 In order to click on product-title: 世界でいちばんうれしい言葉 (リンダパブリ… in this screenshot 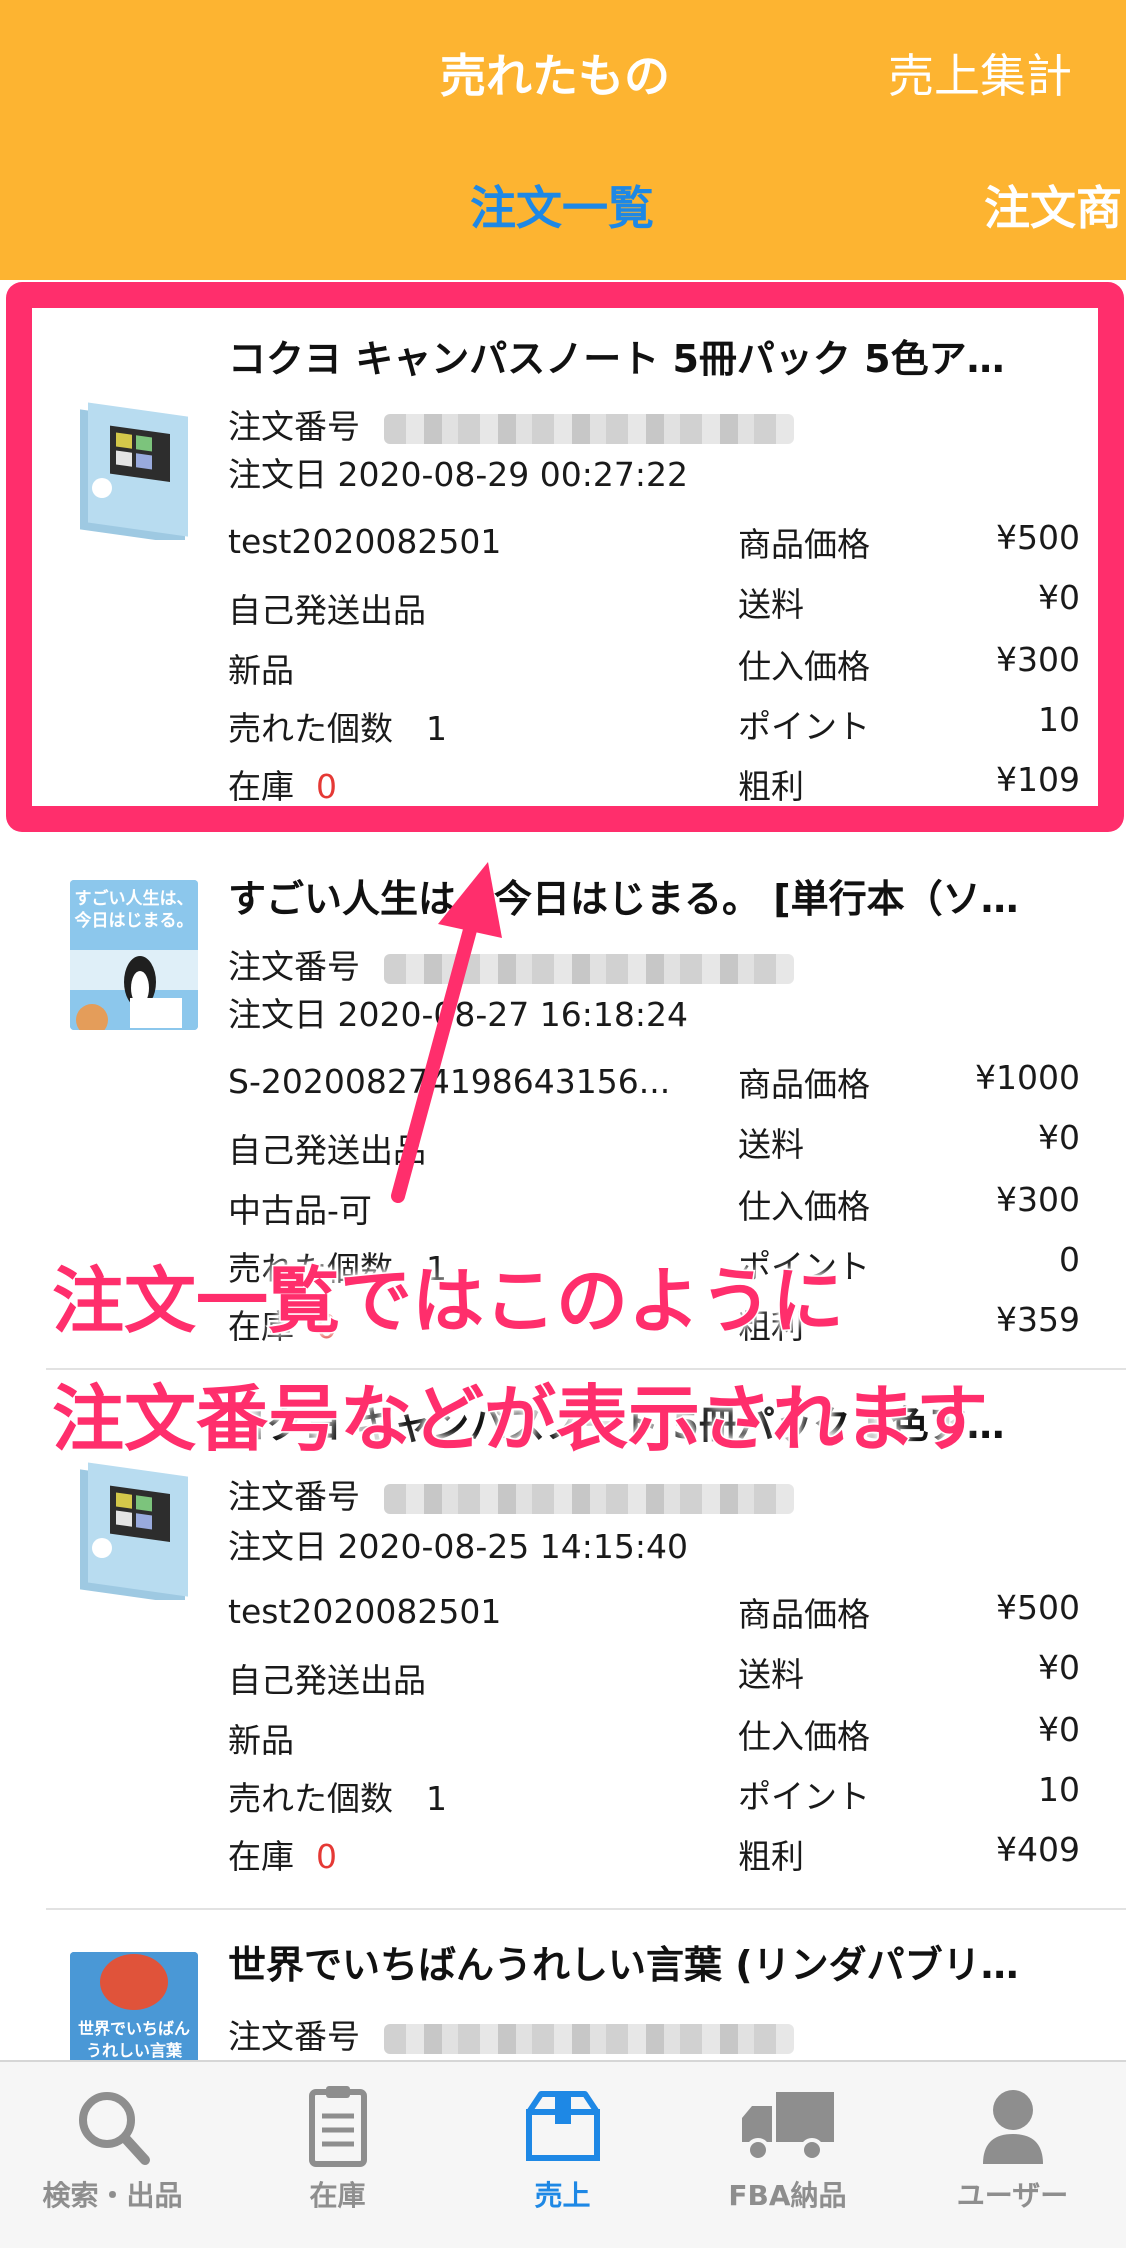, I will do `click(623, 1965)`.